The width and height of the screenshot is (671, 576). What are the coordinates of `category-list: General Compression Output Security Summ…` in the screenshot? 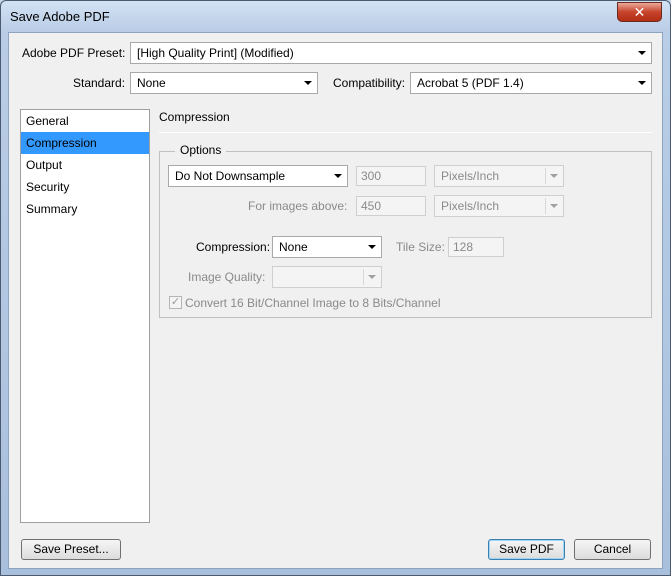 It's located at (85, 316).